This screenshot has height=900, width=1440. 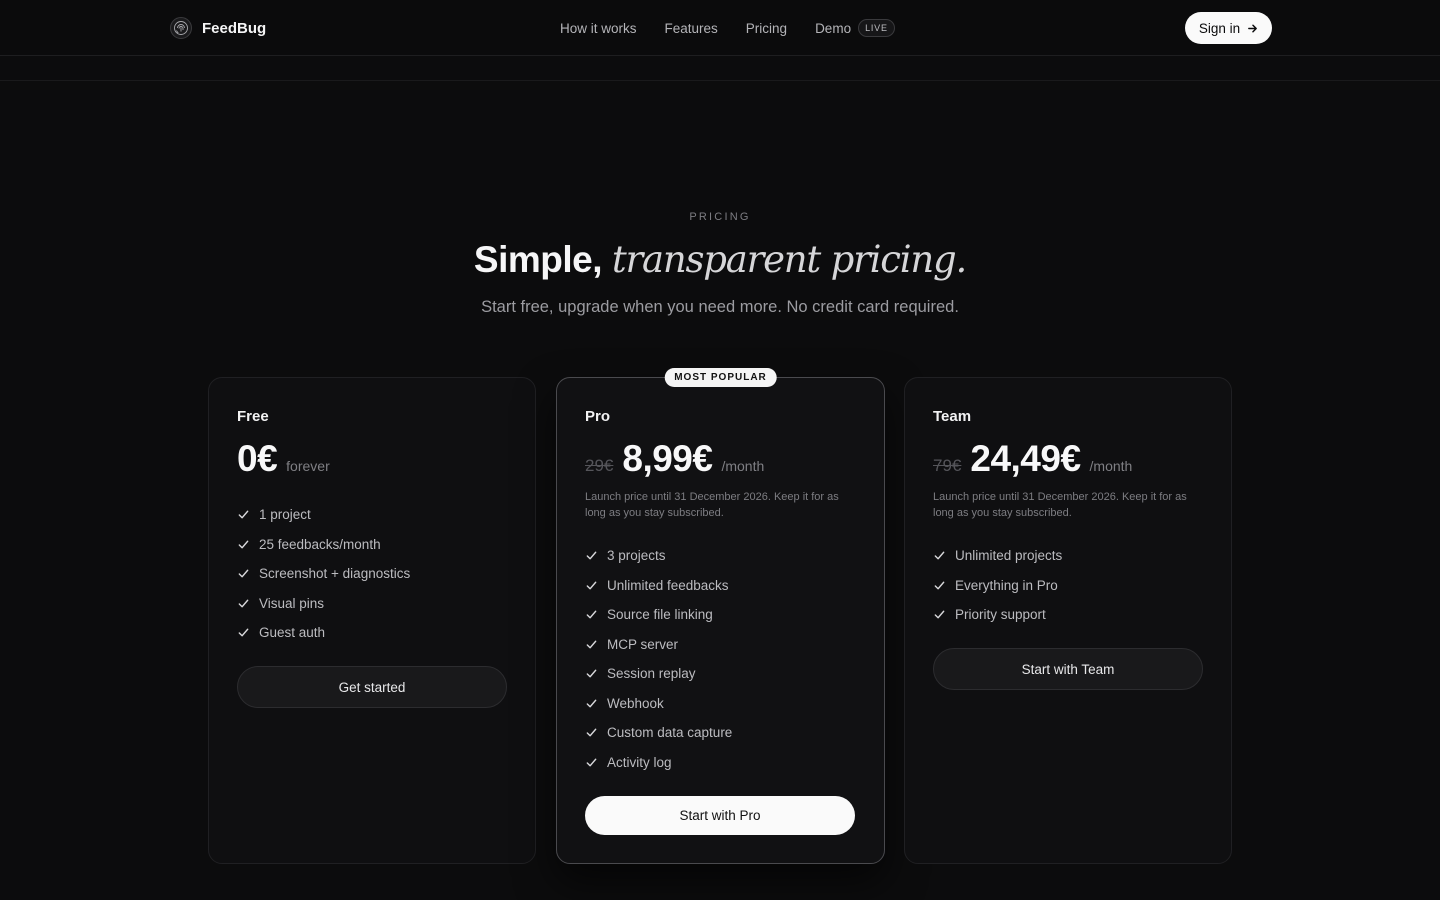 I want to click on feature-item: Webhook, so click(x=658, y=704).